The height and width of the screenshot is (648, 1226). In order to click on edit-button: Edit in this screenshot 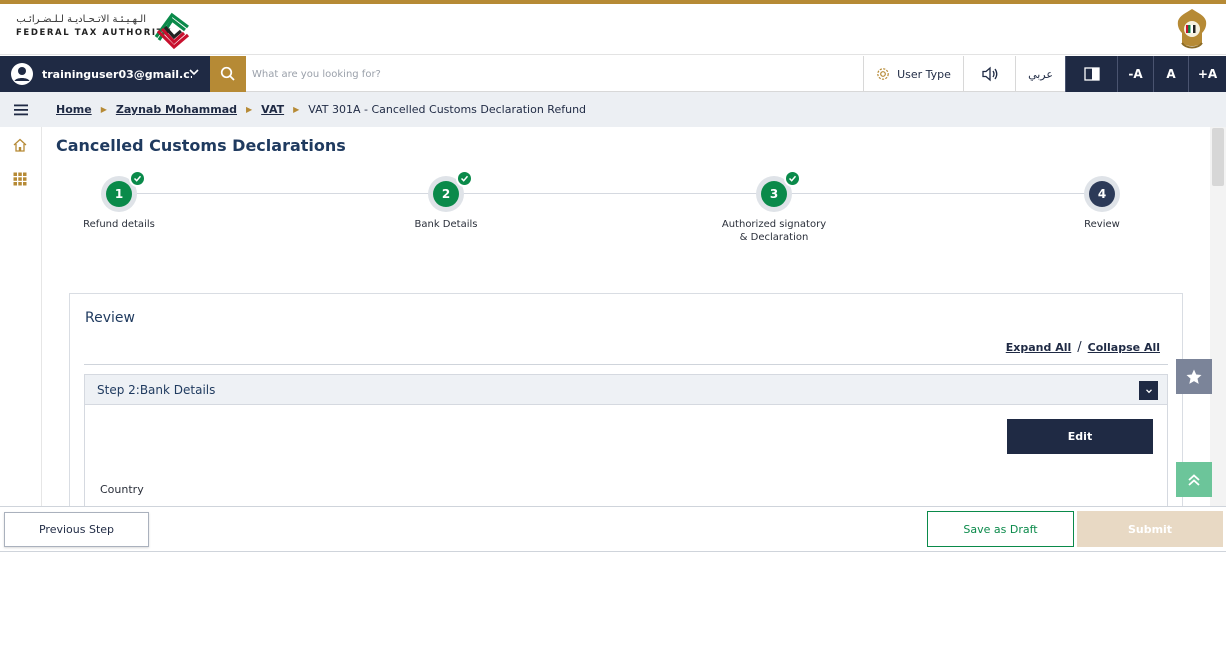, I will do `click(1080, 436)`.